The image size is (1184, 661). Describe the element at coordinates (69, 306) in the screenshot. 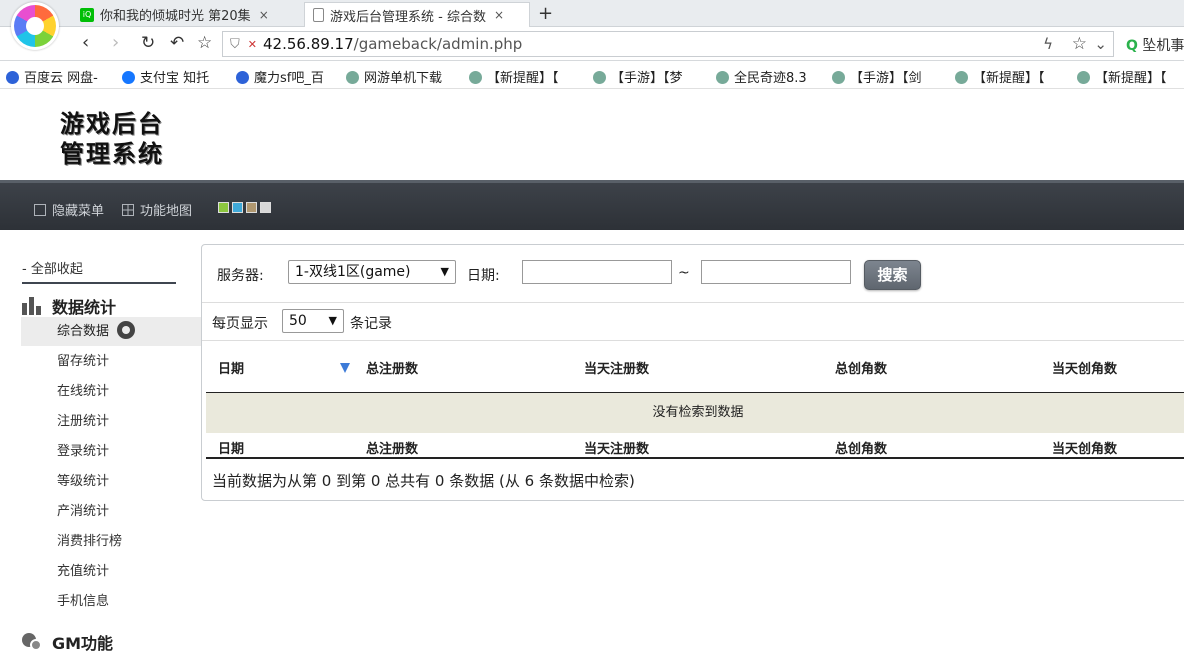

I see `group-data-stats: 数据统计` at that location.